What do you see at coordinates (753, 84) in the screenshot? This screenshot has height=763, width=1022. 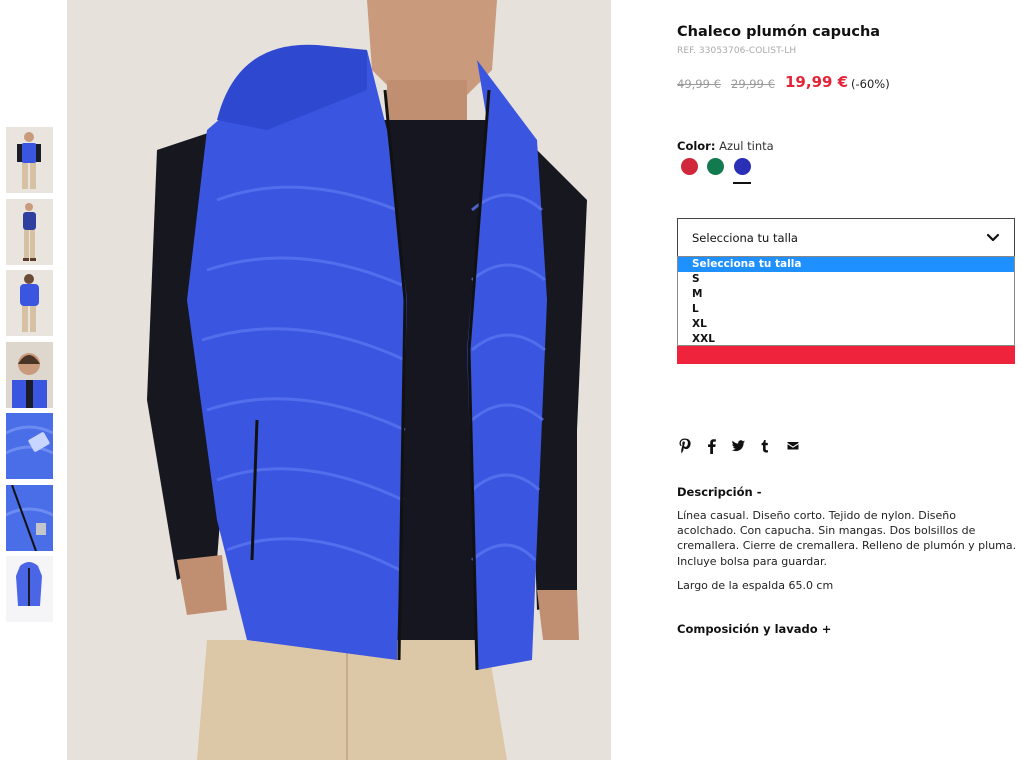 I see `price-previous: 29,99 €` at bounding box center [753, 84].